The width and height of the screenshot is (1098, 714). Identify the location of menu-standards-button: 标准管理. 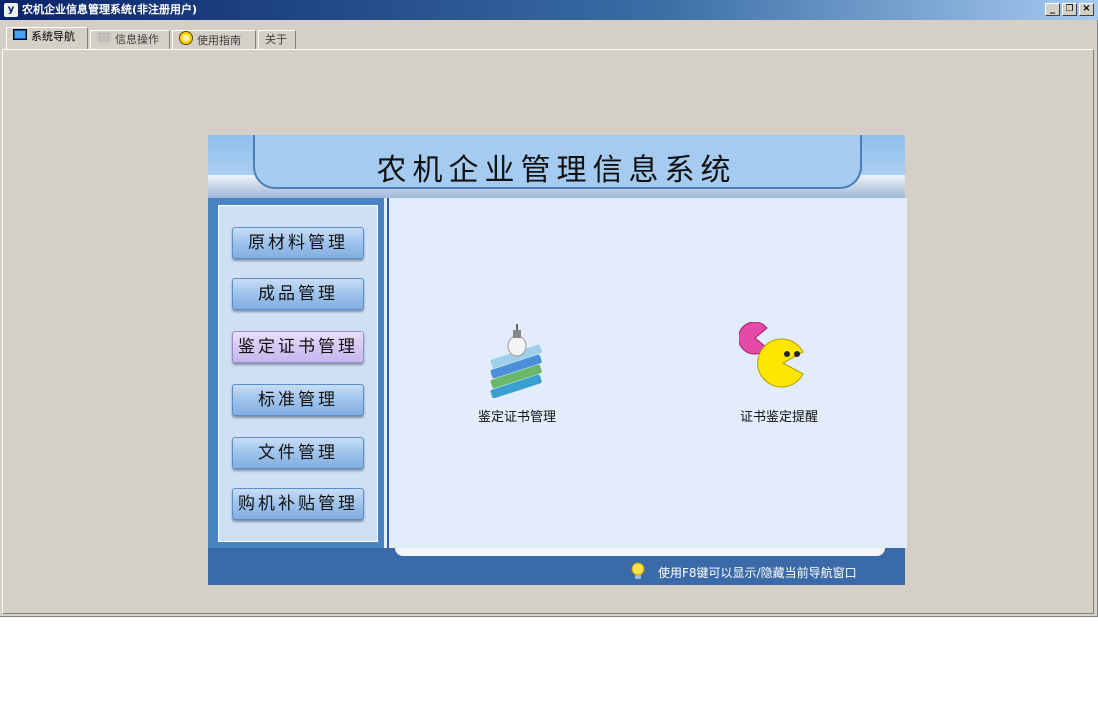
(298, 400).